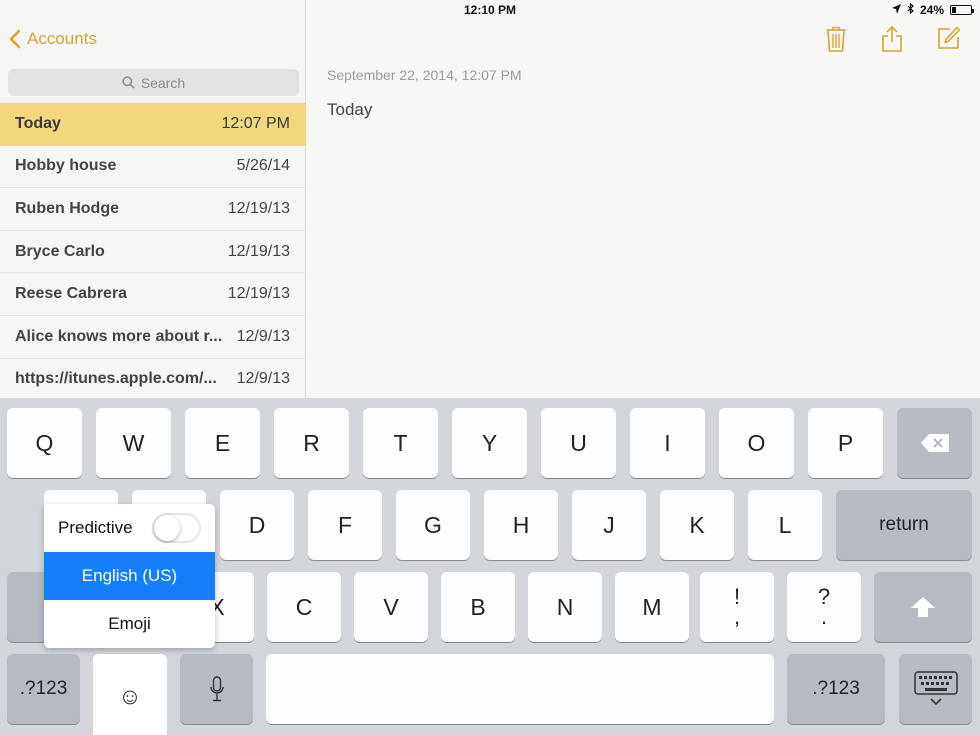 The image size is (980, 735). I want to click on note-list-item: Alice knows more about r... 12/9/13, so click(153, 337).